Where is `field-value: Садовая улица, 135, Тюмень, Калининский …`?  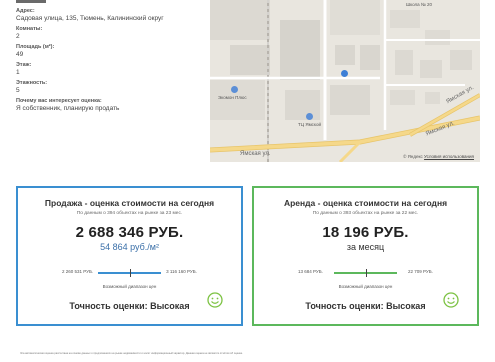
field-value: Садовая улица, 135, Тюмень, Калининский … is located at coordinates (90, 18).